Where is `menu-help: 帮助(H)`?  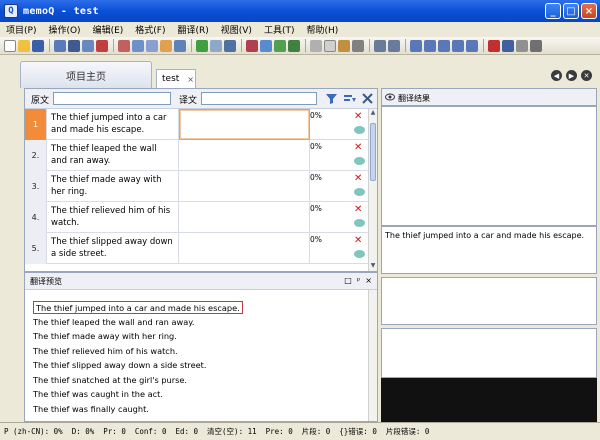 menu-help: 帮助(H) is located at coordinates (322, 29).